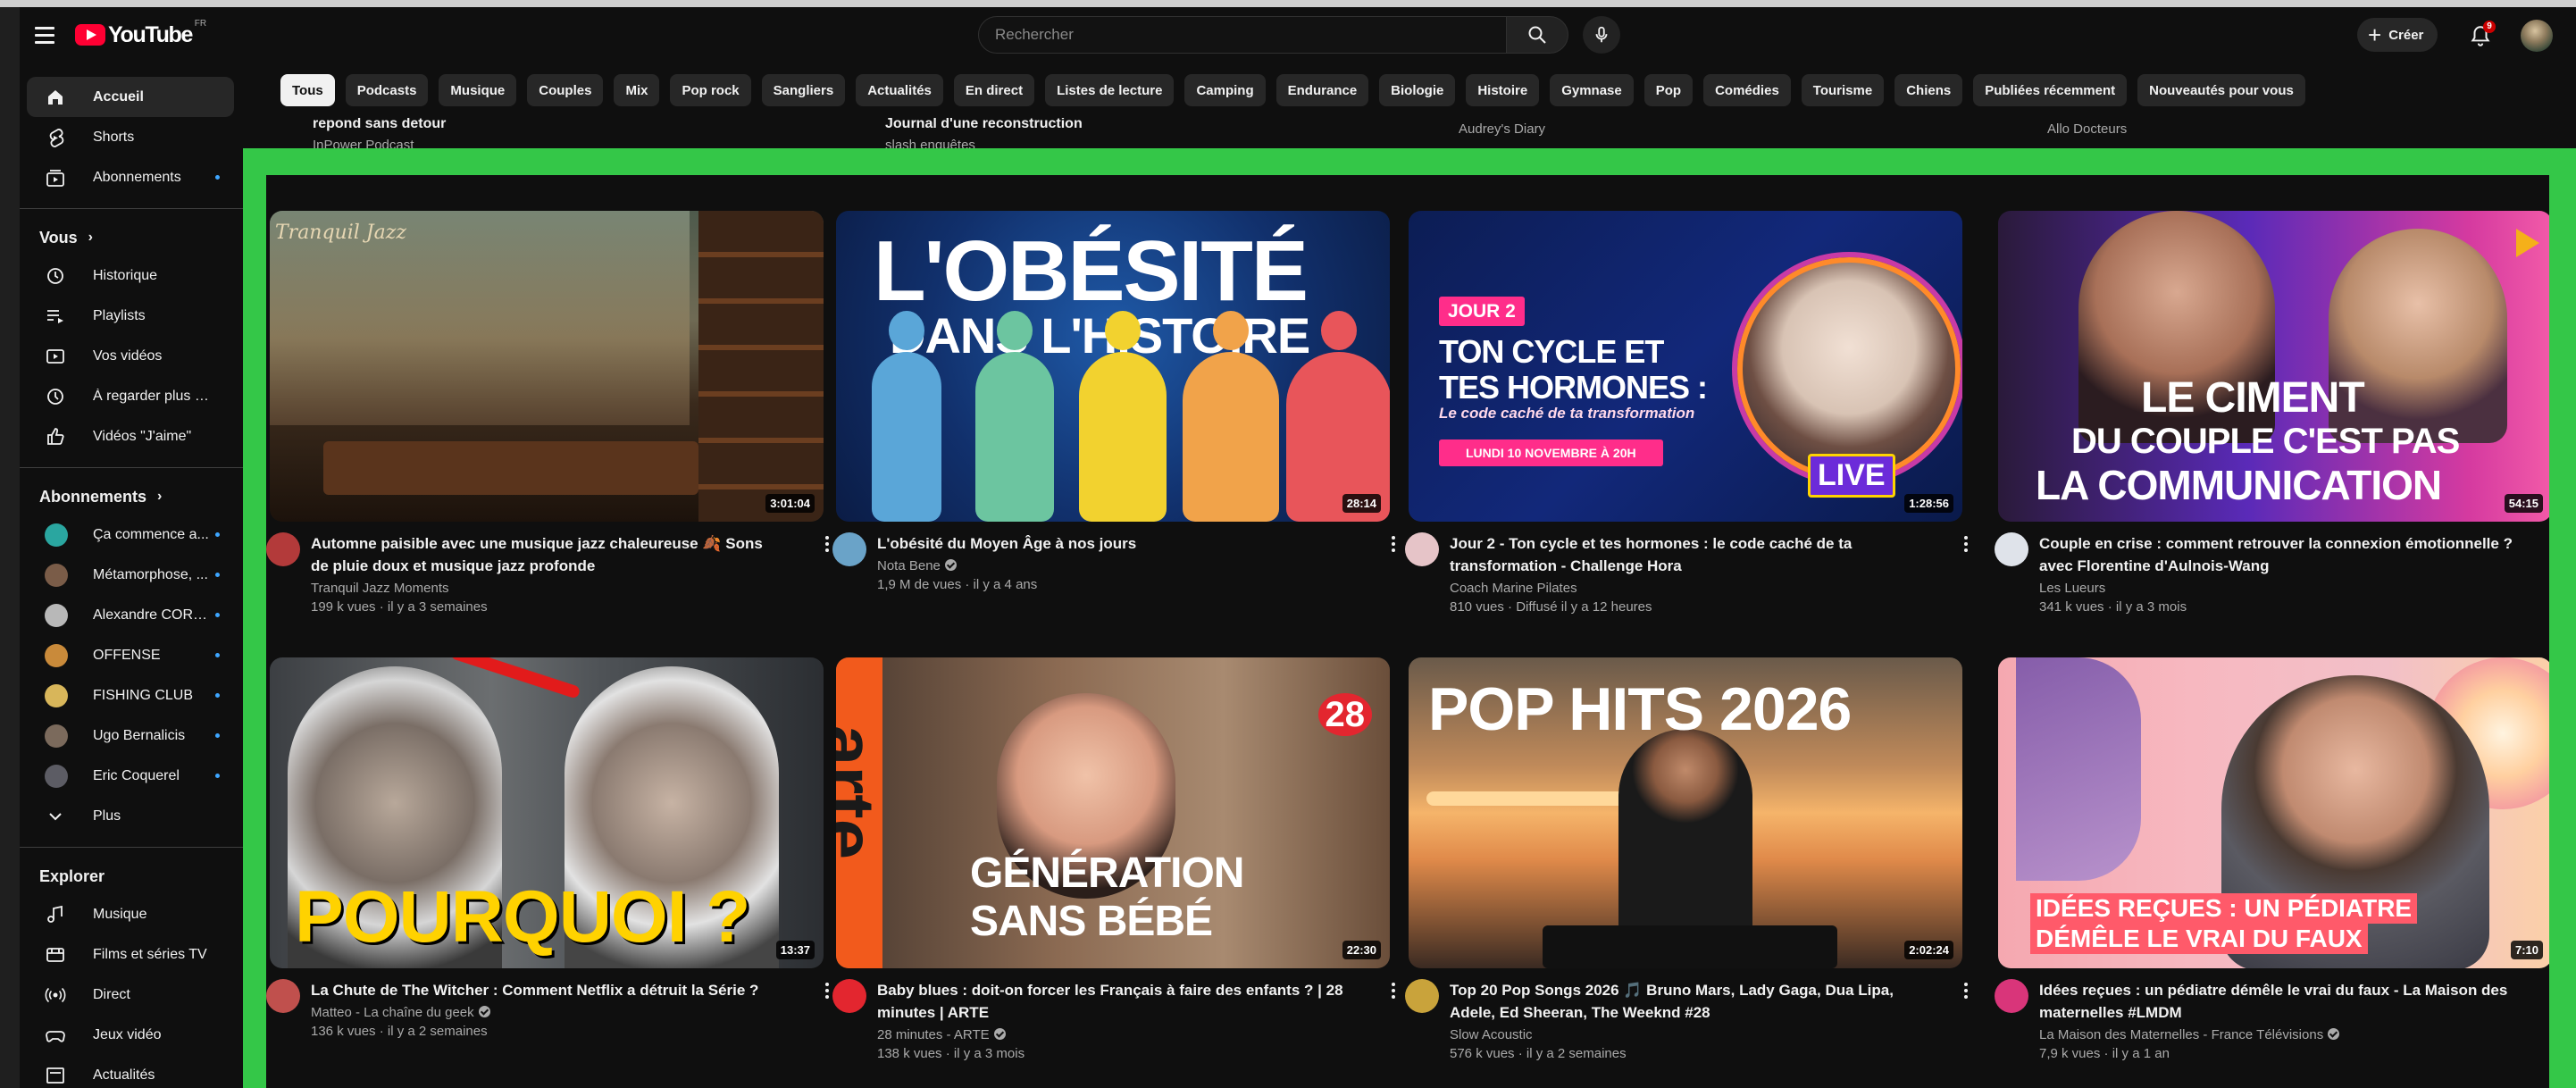  I want to click on filter-chip: Camping, so click(1225, 90).